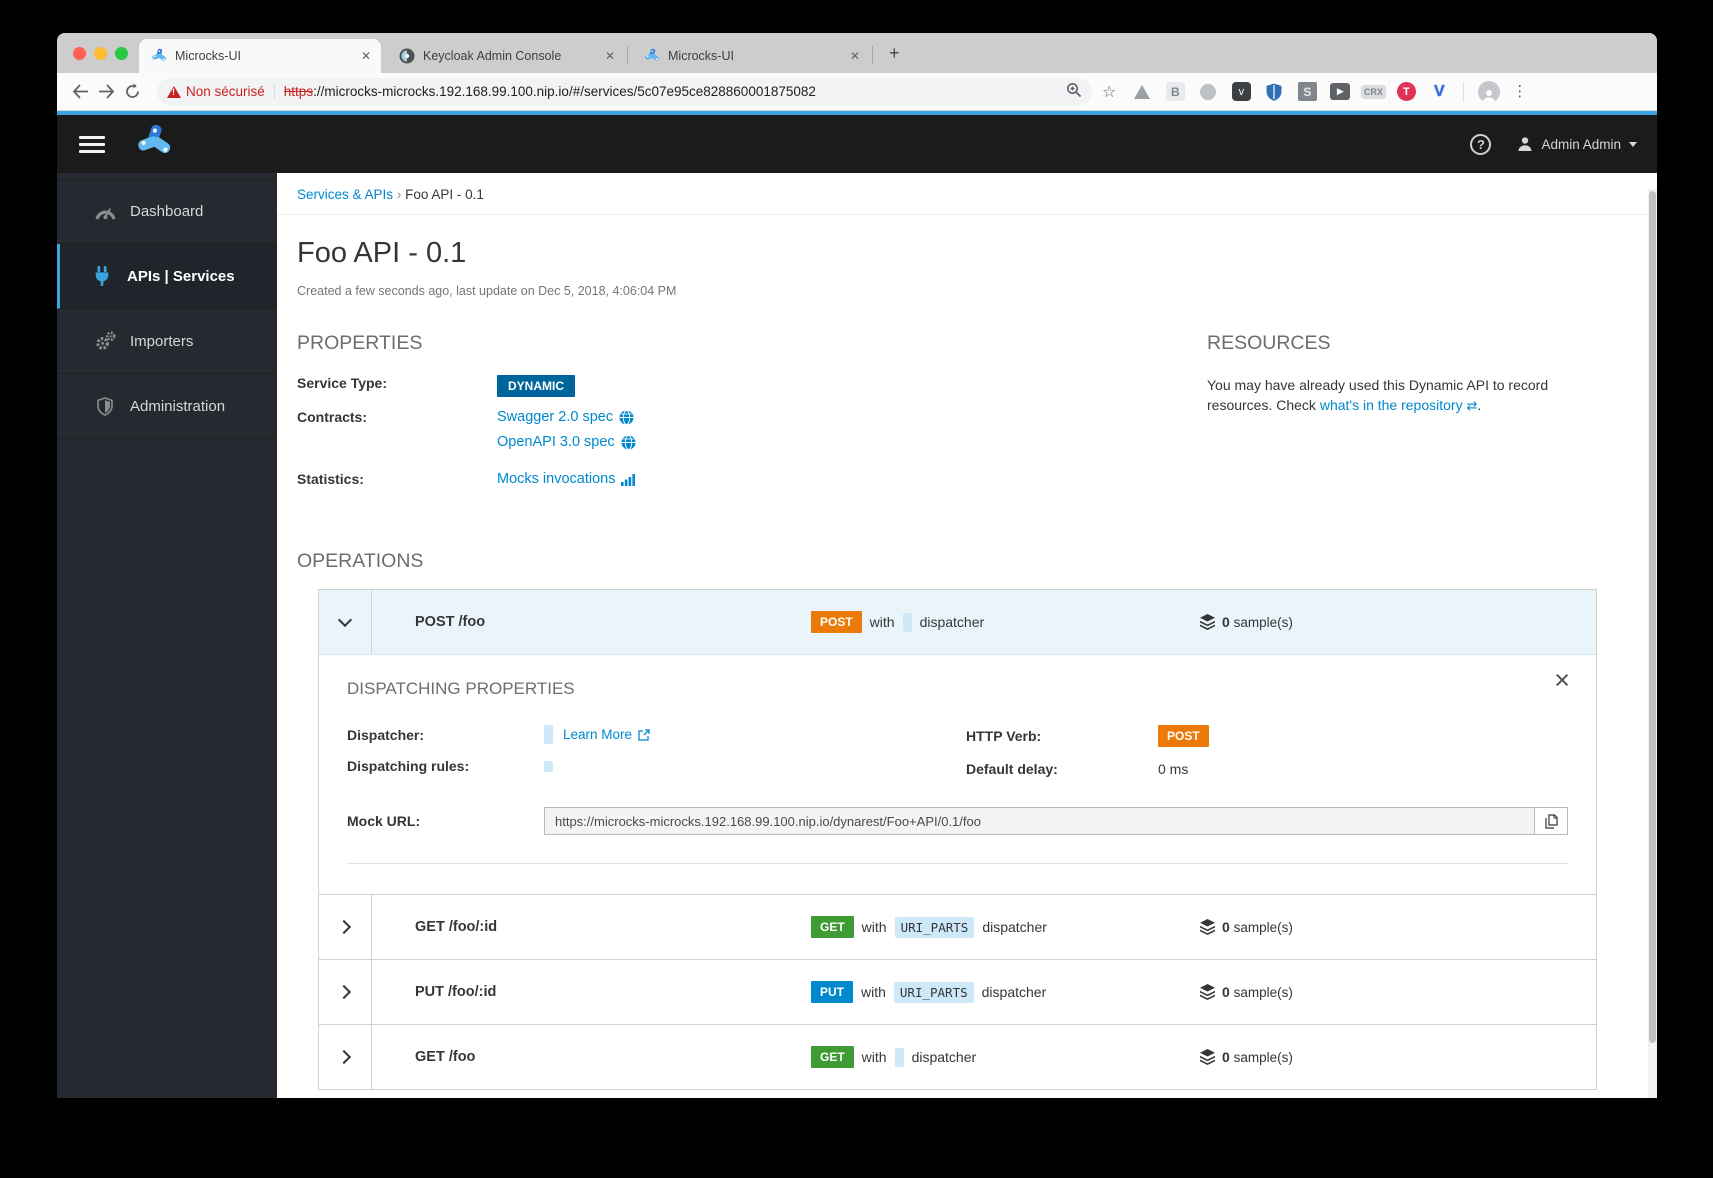 The height and width of the screenshot is (1178, 1713). I want to click on default-delay-label: Default delay:, so click(1012, 769).